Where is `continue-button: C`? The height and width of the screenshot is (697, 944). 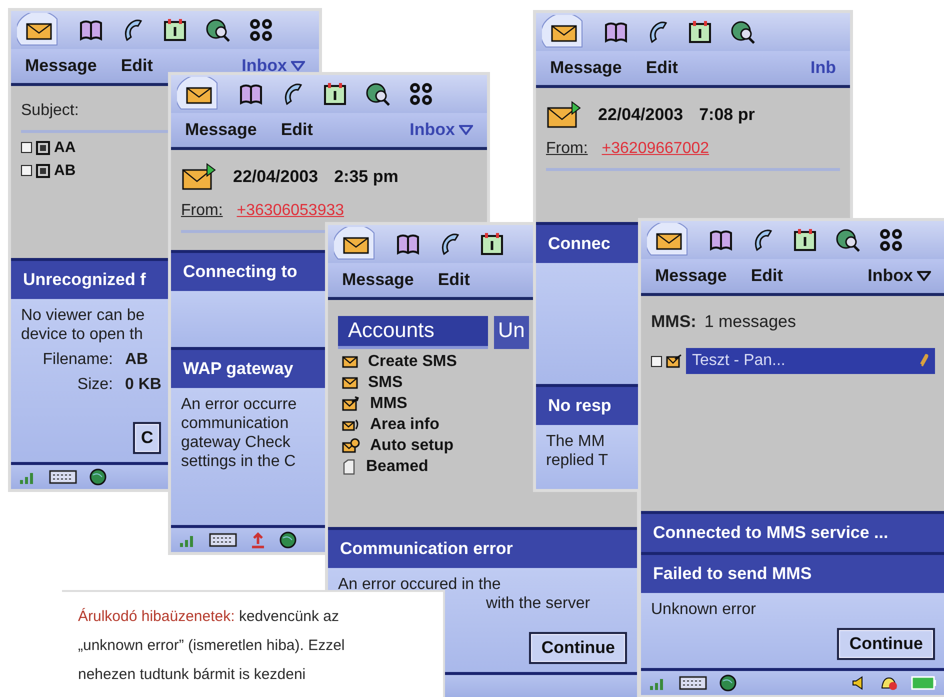
continue-button: C is located at coordinates (147, 438).